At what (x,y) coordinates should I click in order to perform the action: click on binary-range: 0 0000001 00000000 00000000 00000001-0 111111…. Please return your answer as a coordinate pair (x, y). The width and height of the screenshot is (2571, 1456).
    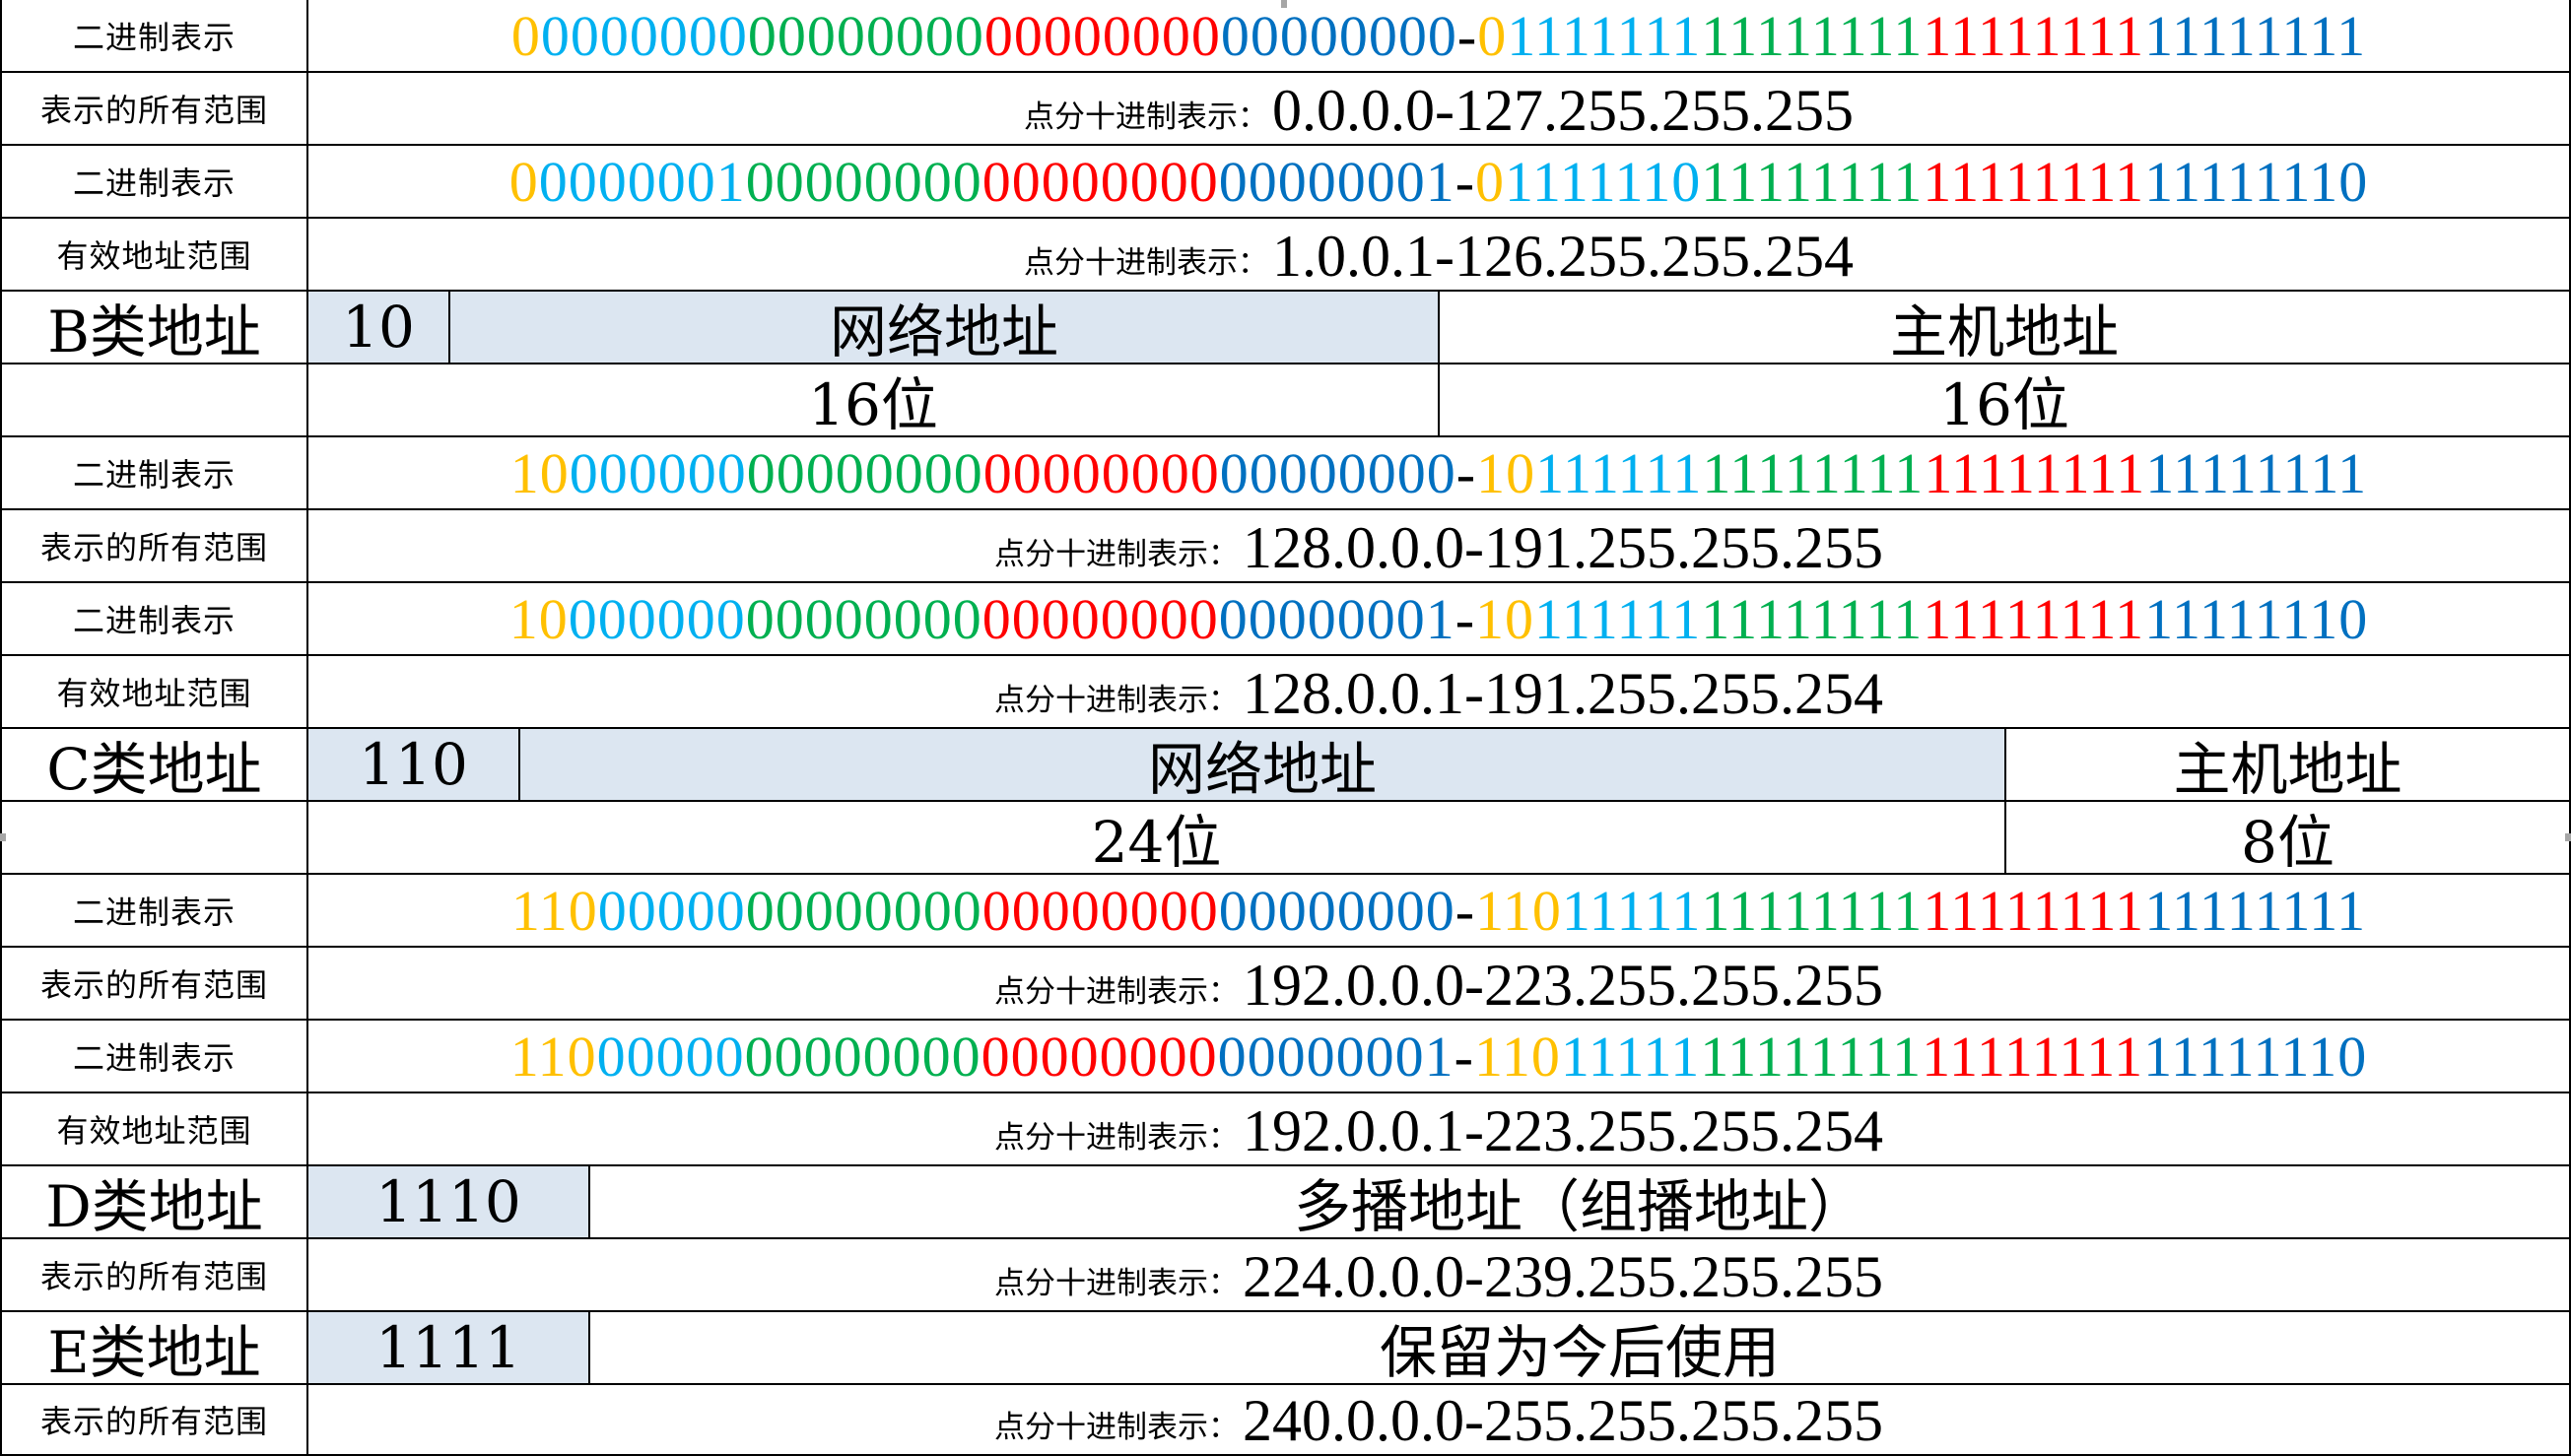
    Looking at the image, I should click on (1439, 182).